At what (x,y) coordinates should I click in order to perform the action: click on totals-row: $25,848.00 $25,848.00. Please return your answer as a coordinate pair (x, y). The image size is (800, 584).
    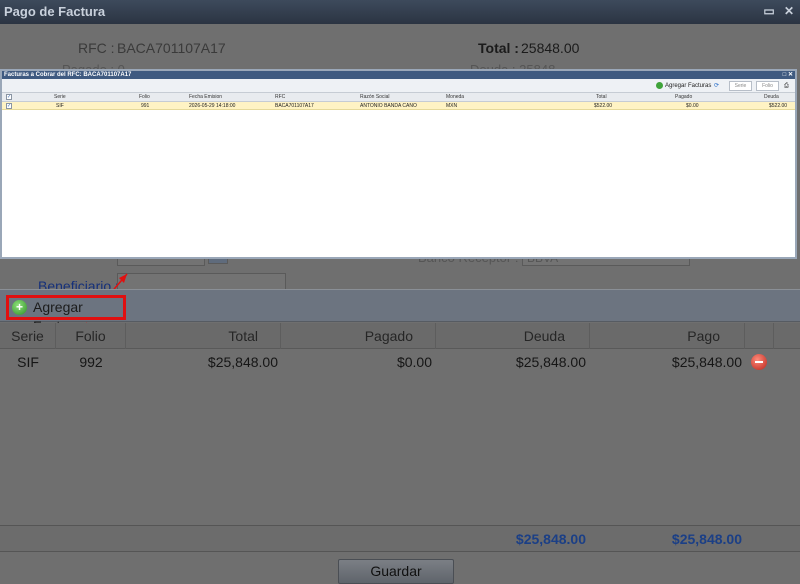
    Looking at the image, I should click on (400, 538).